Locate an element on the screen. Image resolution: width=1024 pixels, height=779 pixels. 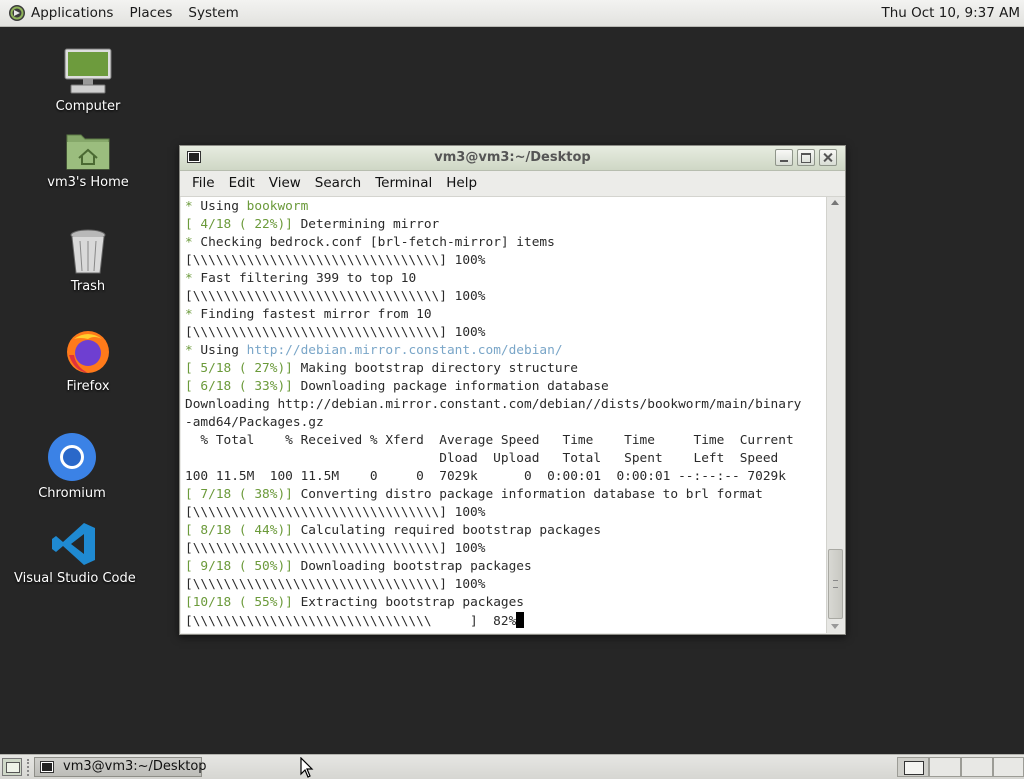
mouse-pointer-icon is located at coordinates (307, 767).